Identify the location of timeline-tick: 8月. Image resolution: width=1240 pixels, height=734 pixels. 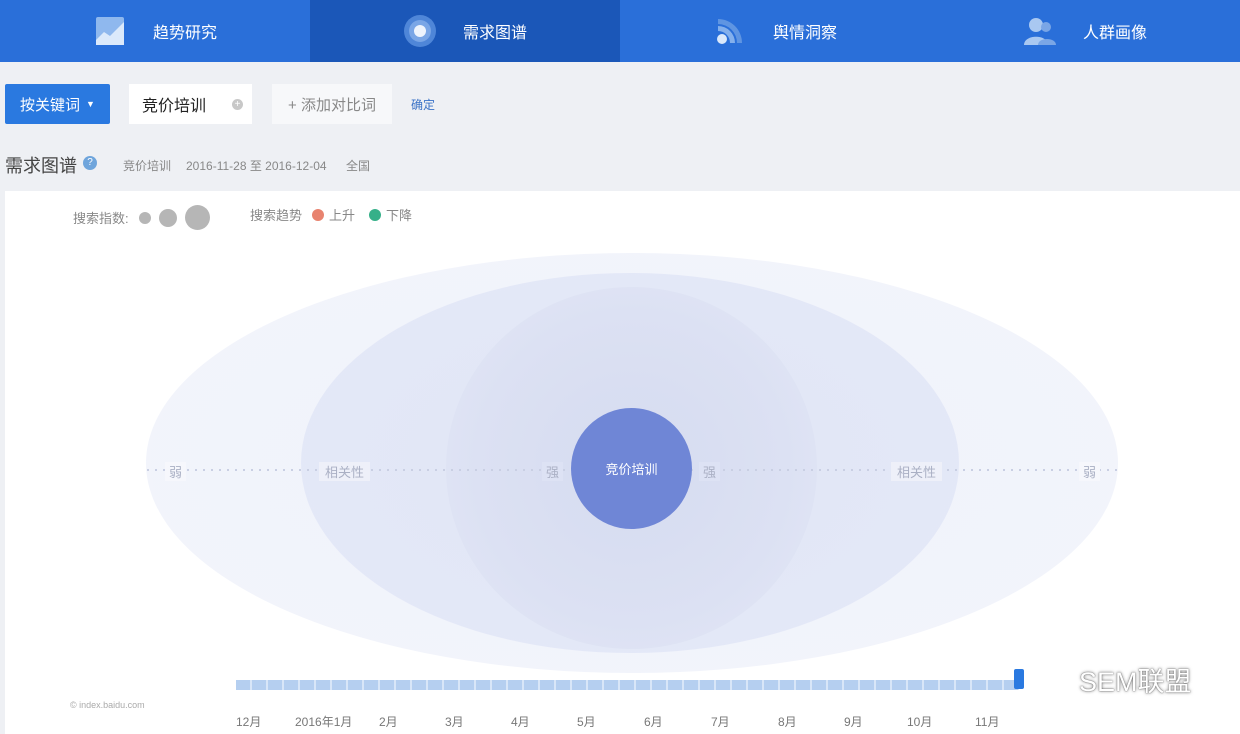
(787, 722).